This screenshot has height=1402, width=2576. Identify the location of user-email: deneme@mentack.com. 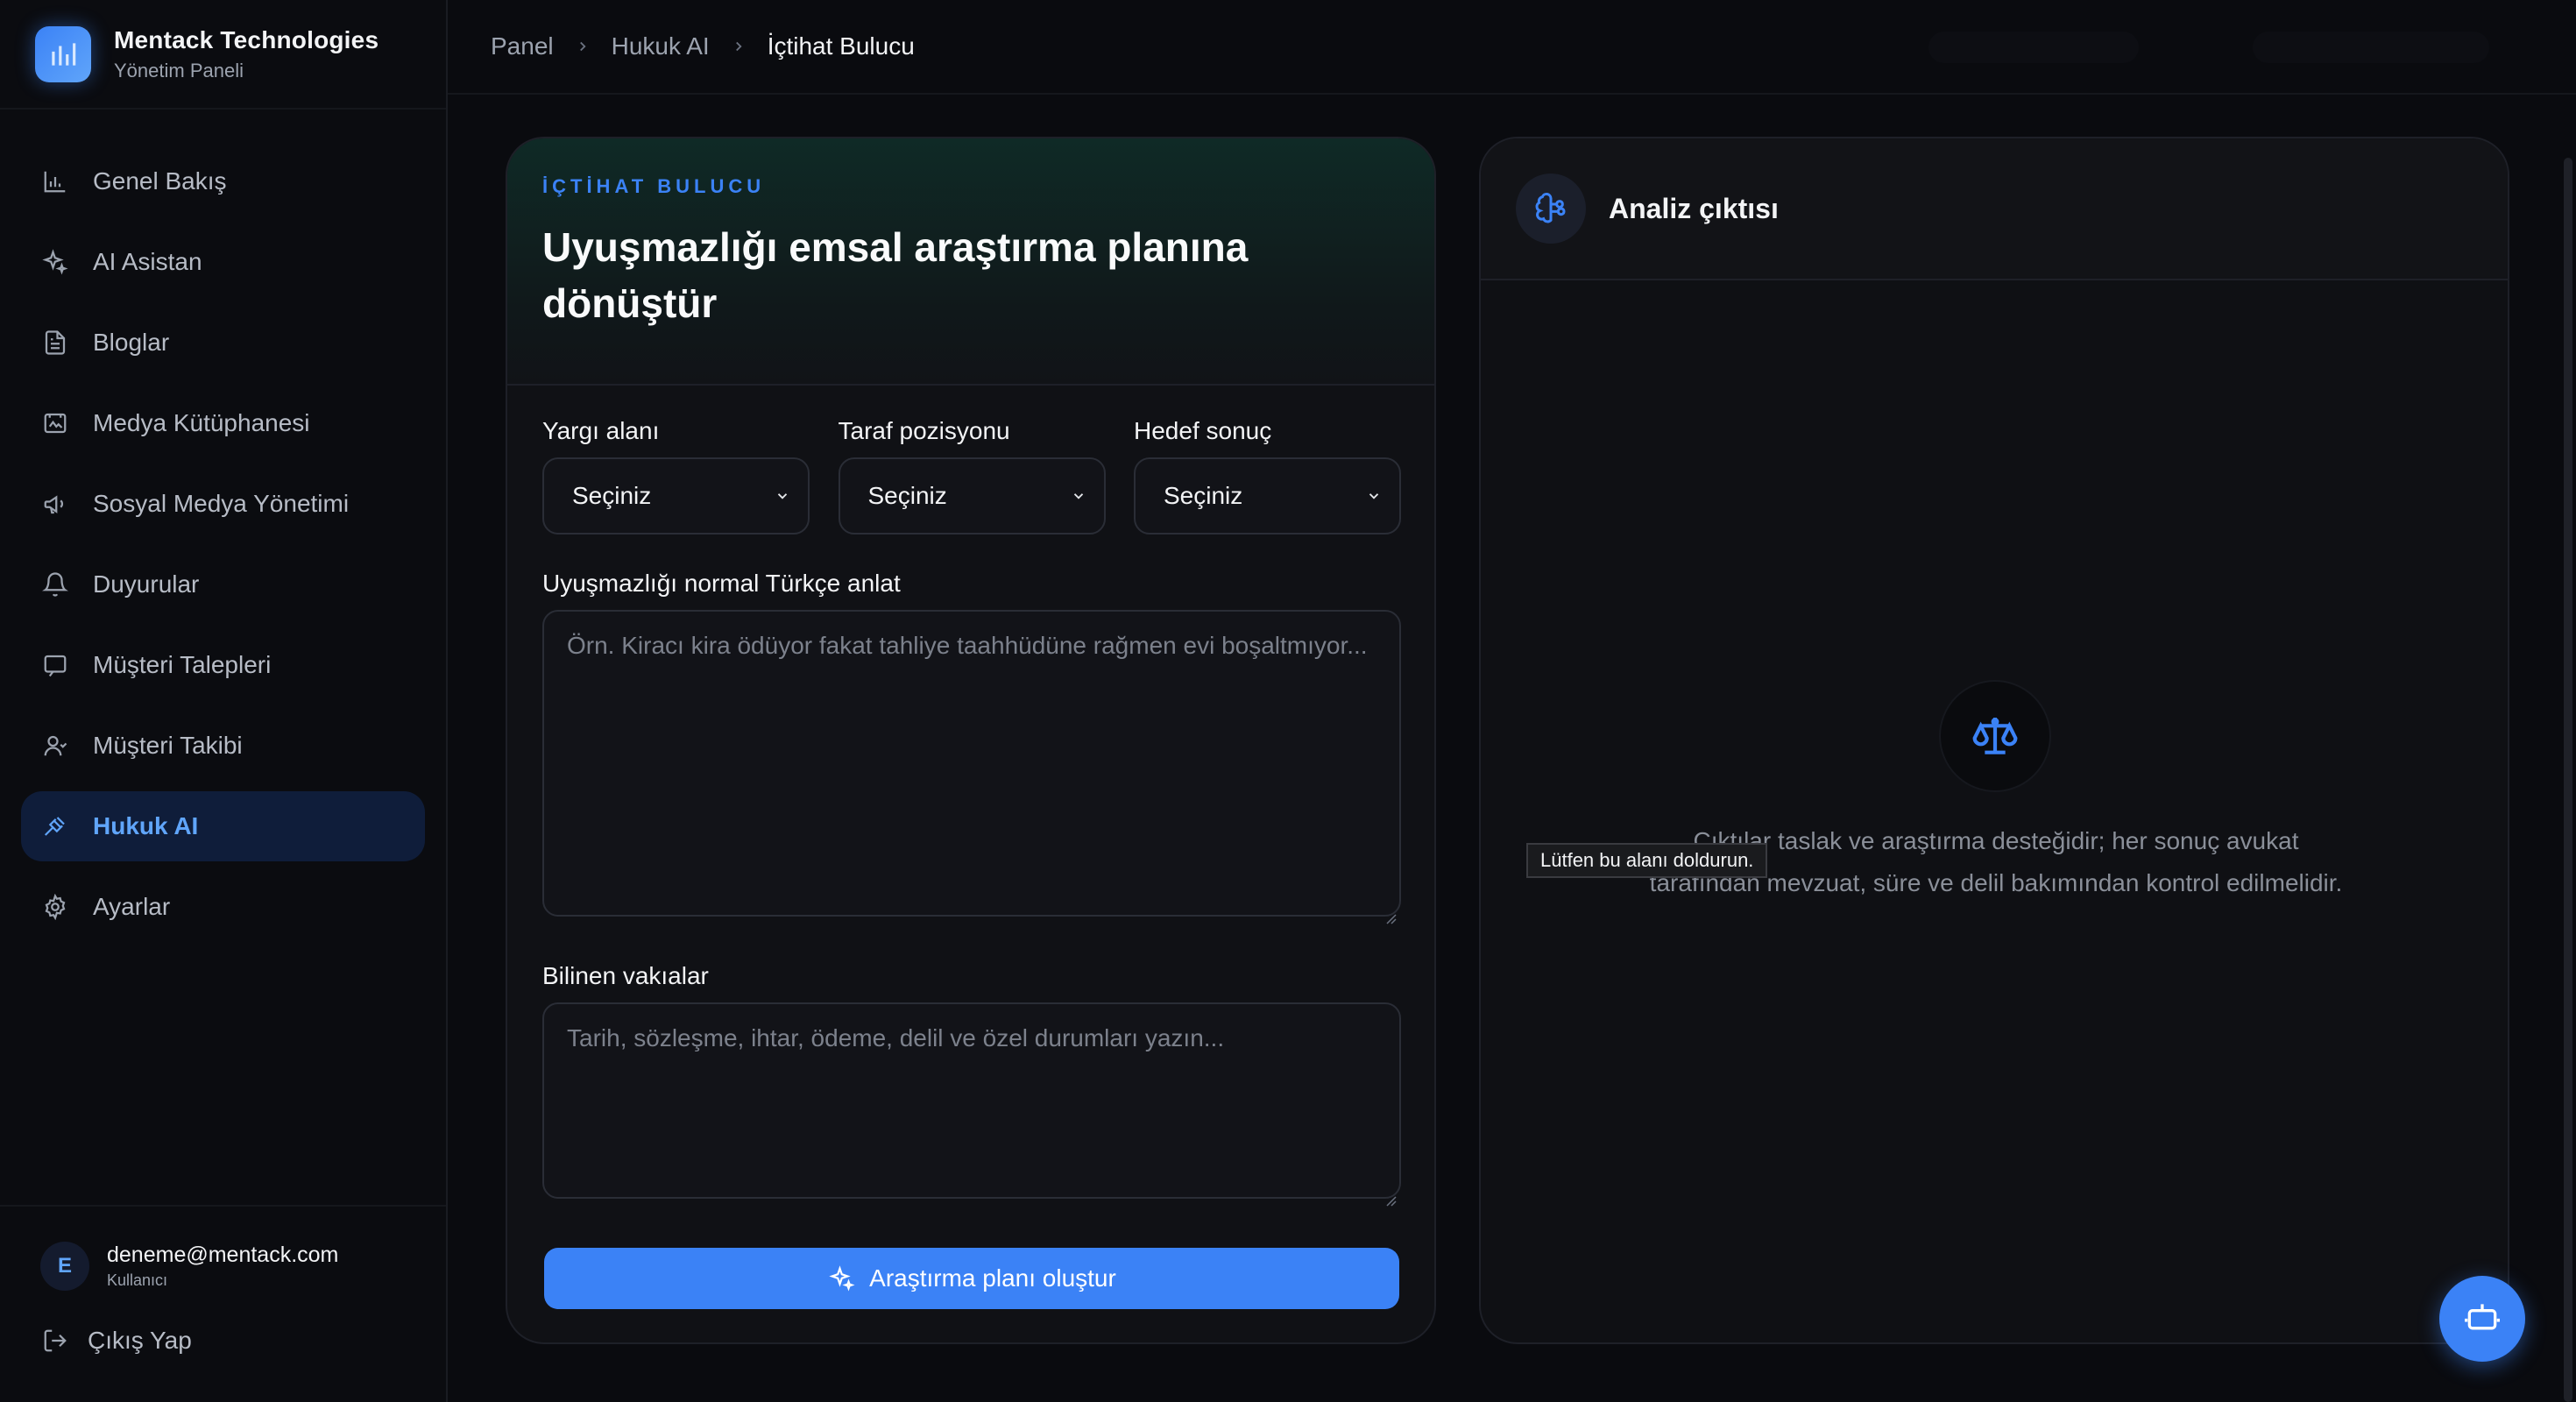
(223, 1255).